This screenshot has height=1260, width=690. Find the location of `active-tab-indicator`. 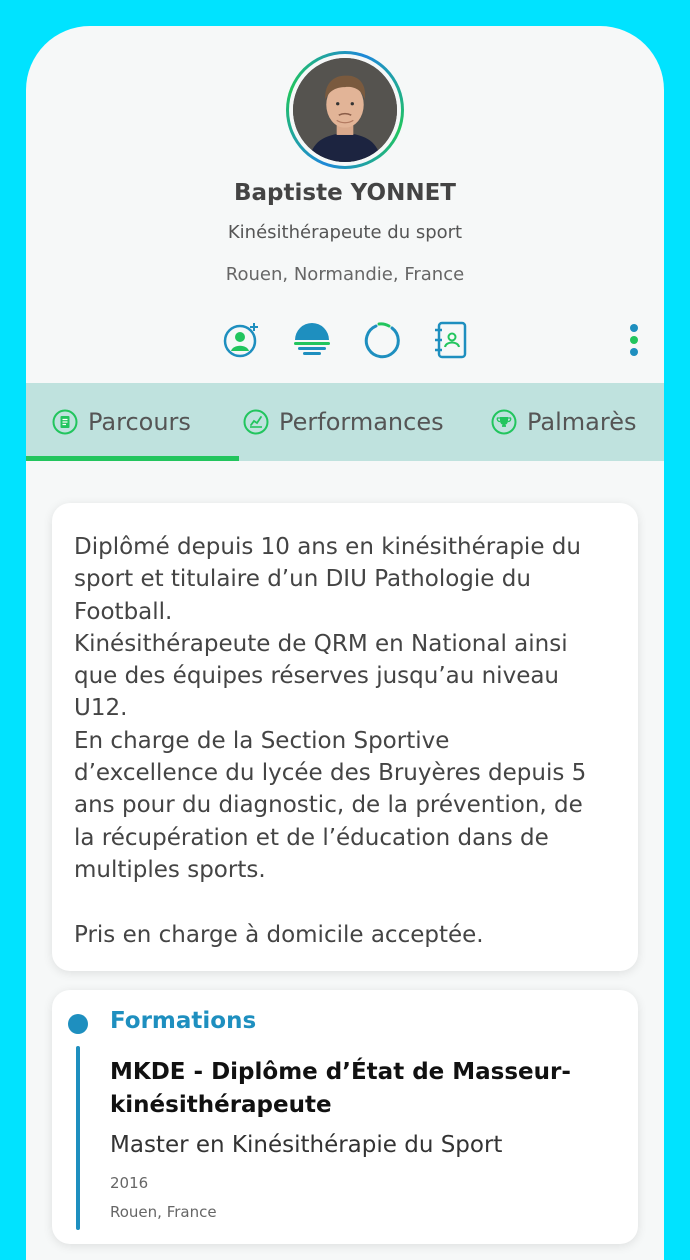

active-tab-indicator is located at coordinates (132, 458).